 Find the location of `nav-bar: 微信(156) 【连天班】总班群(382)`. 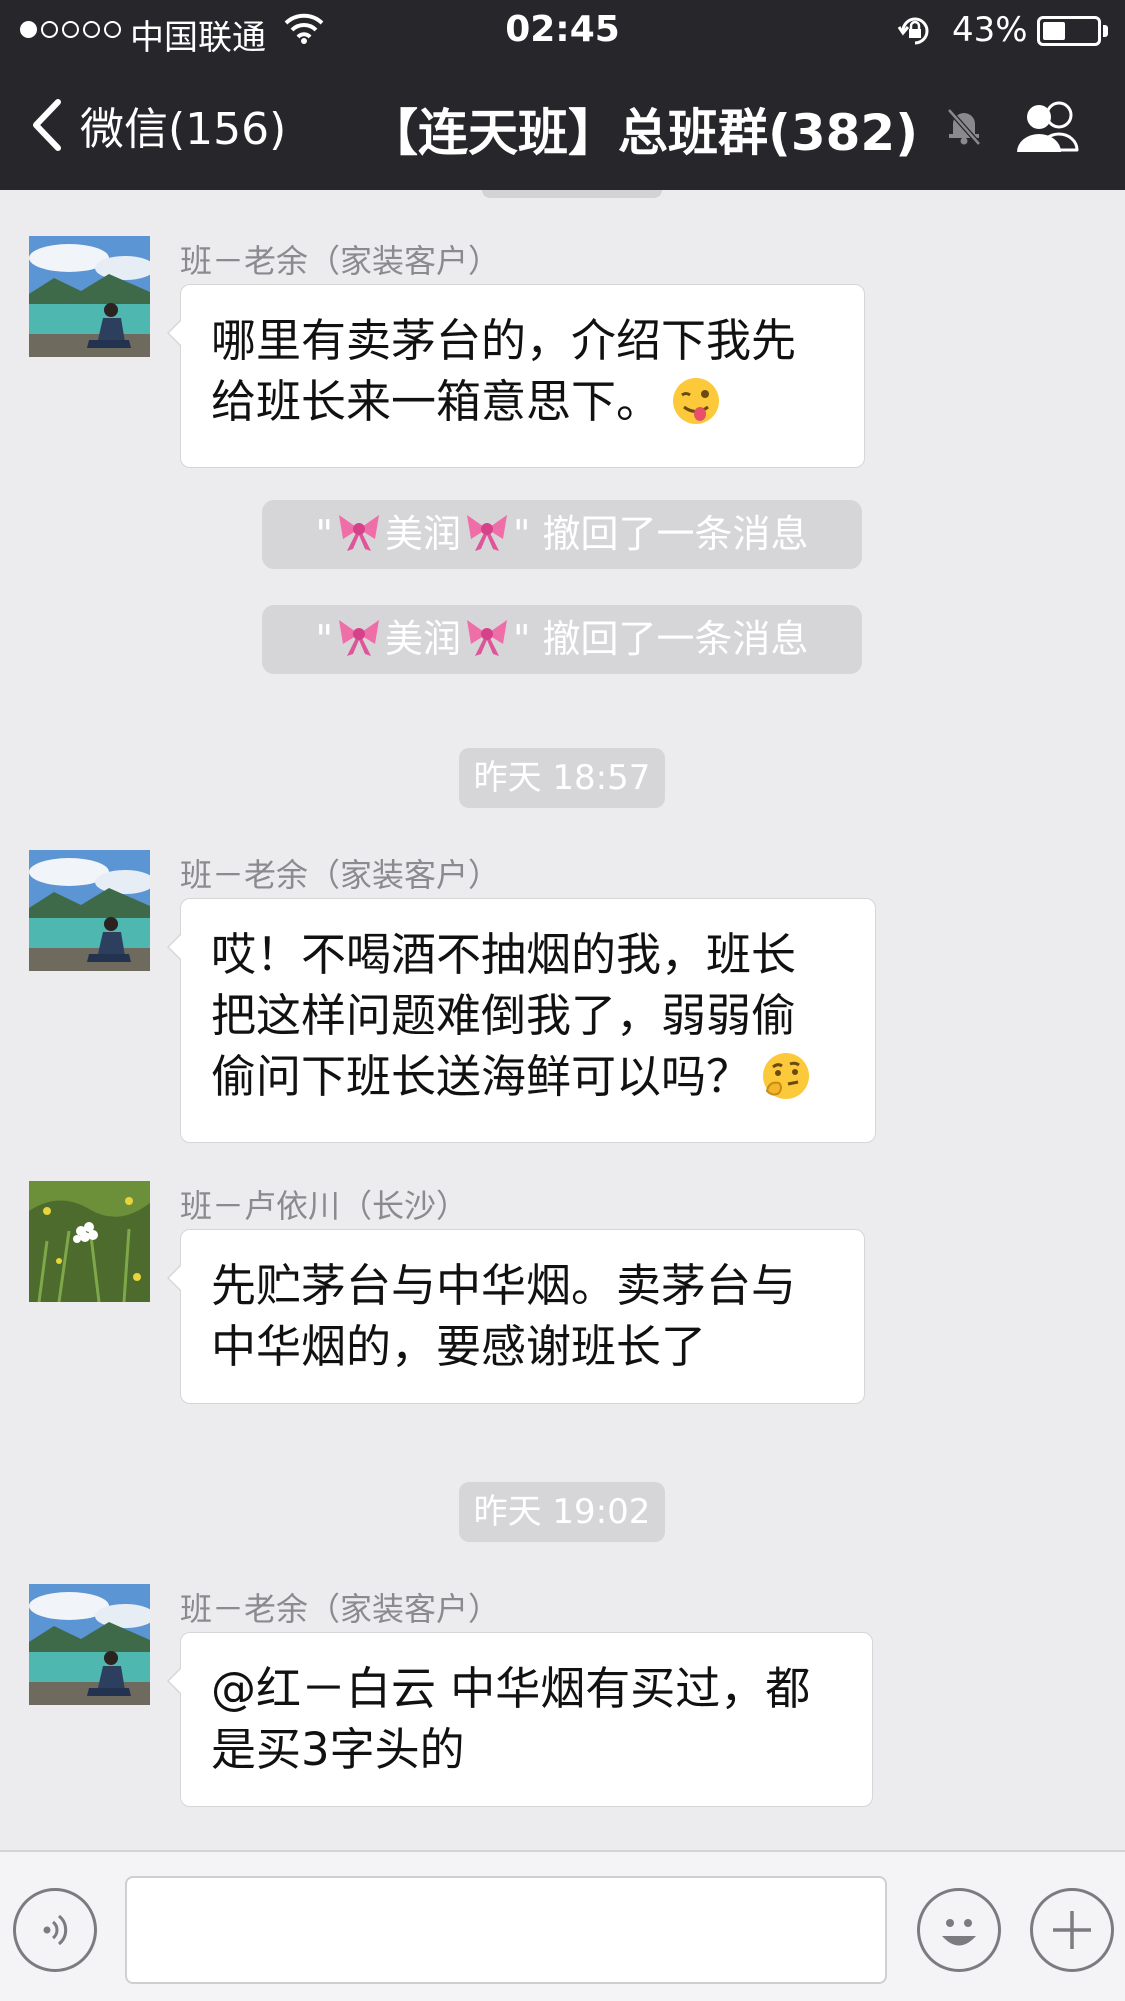

nav-bar: 微信(156) 【连天班】总班群(382) is located at coordinates (562, 126).